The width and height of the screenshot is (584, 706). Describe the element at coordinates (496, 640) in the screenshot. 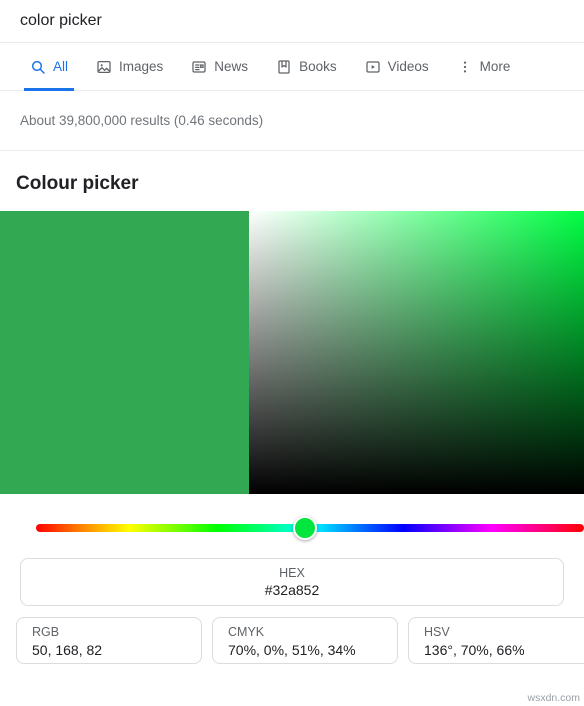

I see `hsv-field: HSV 136°, 70%, 66%` at that location.